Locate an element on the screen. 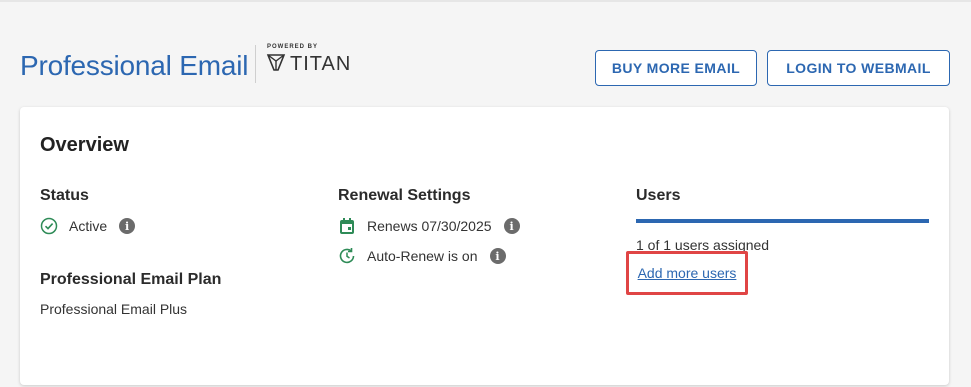  renewal-date-row: Renews 07/30/2025 i is located at coordinates (478, 226).